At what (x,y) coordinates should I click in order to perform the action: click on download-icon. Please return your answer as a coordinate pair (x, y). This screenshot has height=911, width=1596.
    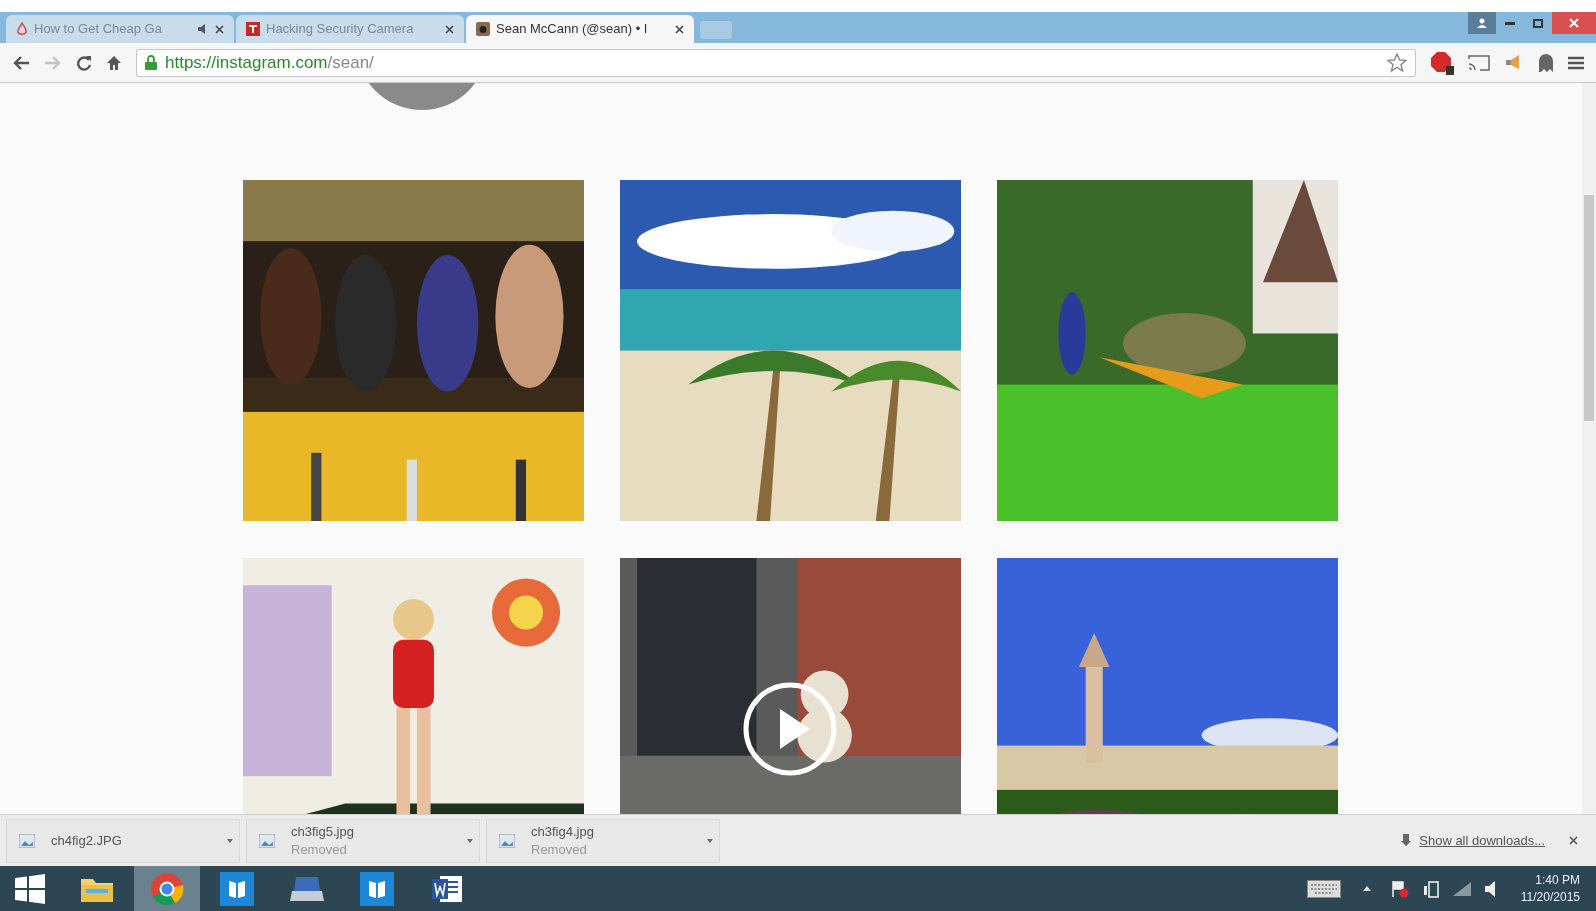
    Looking at the image, I should click on (1406, 840).